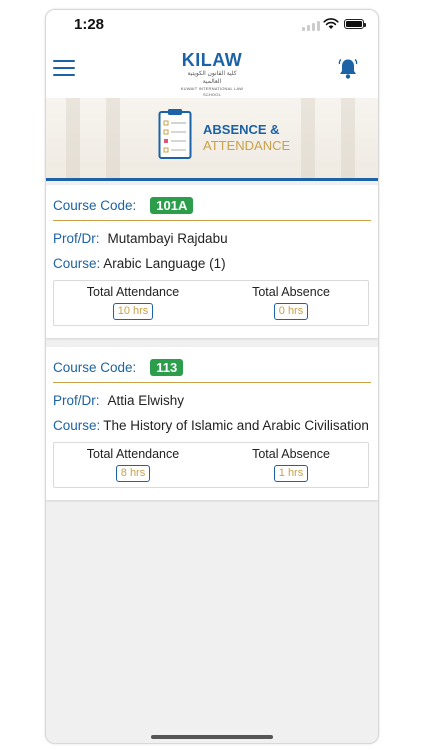 This screenshot has width=422, height=750. Describe the element at coordinates (133, 464) in the screenshot. I see `attendance-stat: Total Attendance 8 hrs` at that location.